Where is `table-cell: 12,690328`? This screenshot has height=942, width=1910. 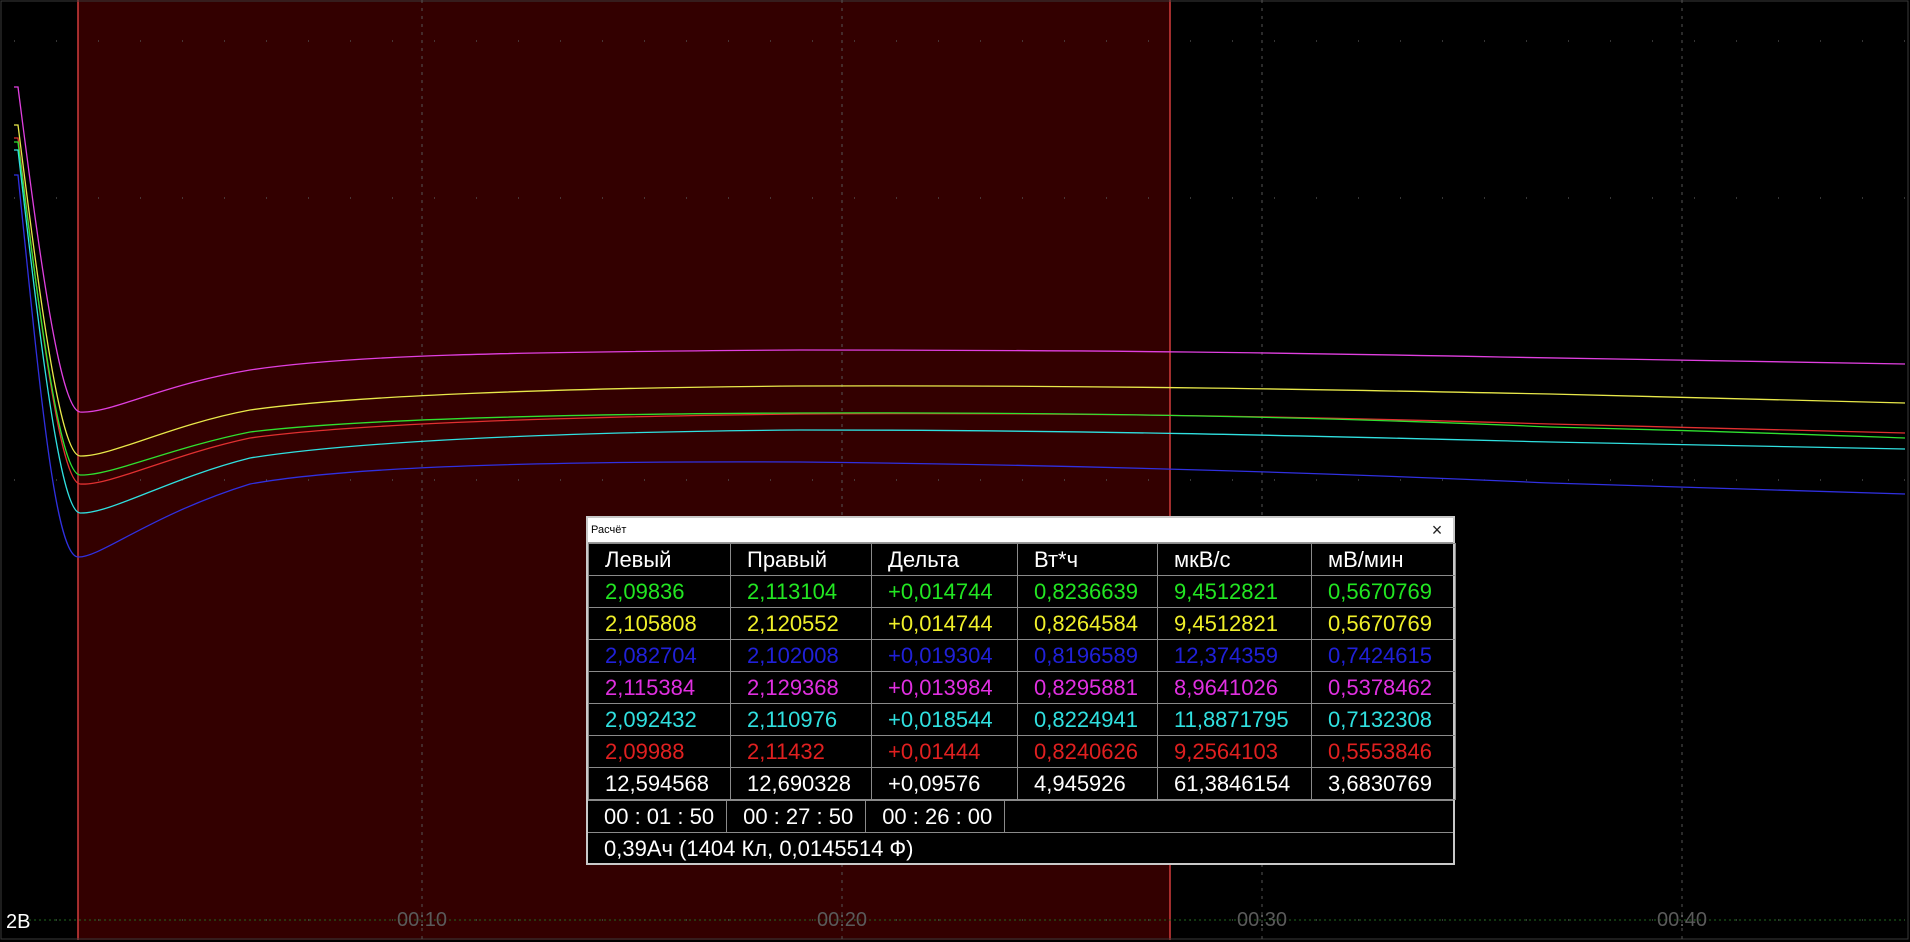
table-cell: 12,690328 is located at coordinates (801, 783).